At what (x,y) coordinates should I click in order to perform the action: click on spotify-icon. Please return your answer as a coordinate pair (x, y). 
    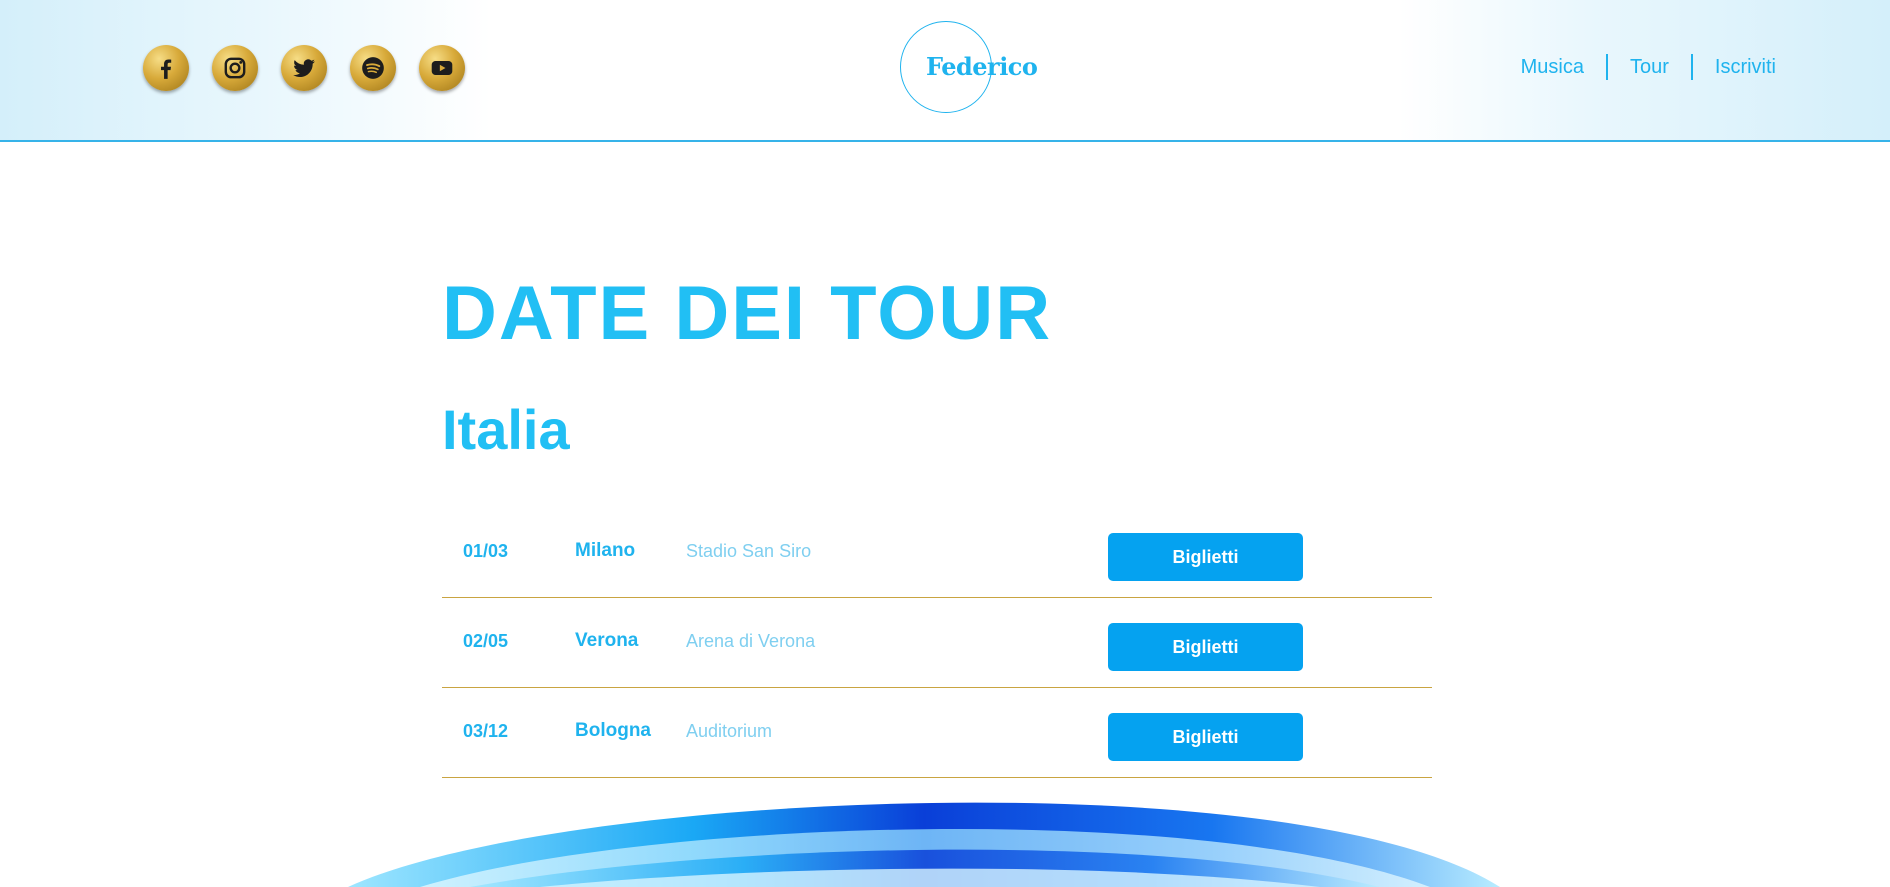
    Looking at the image, I should click on (373, 68).